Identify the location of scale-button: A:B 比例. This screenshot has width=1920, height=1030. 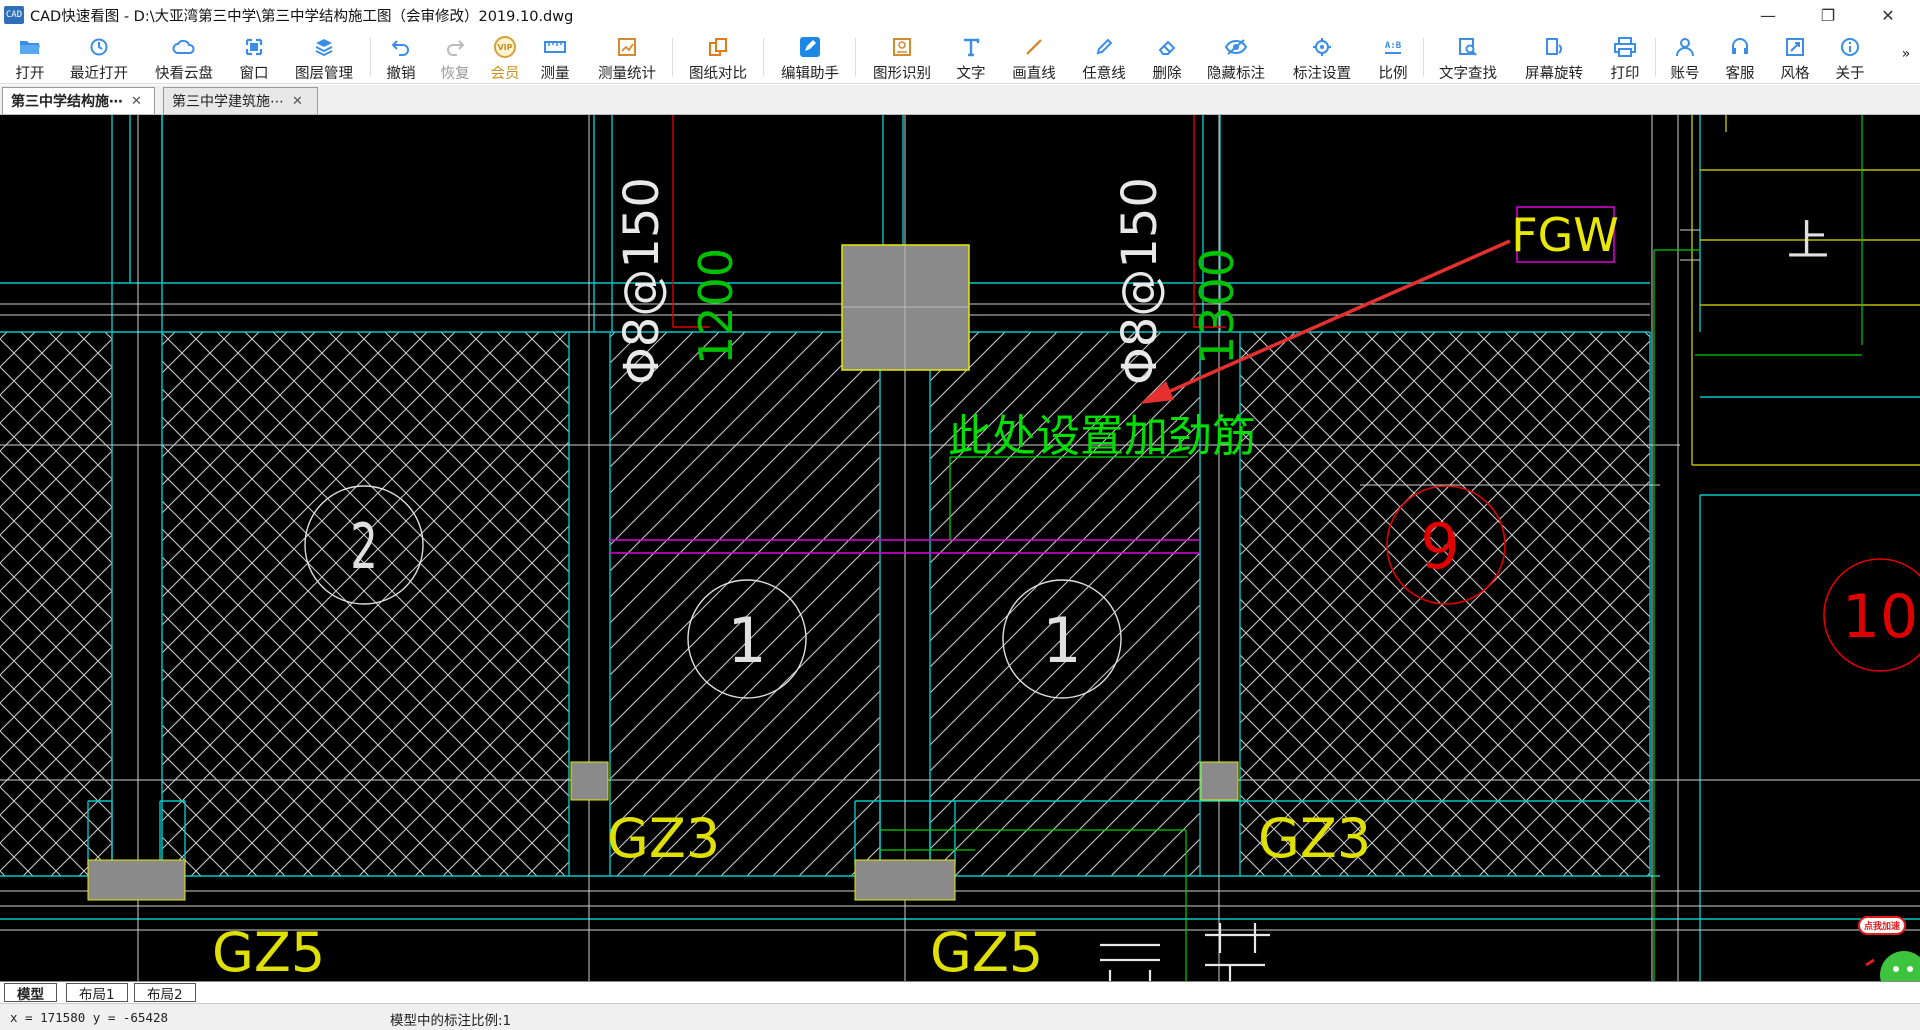
(1393, 57).